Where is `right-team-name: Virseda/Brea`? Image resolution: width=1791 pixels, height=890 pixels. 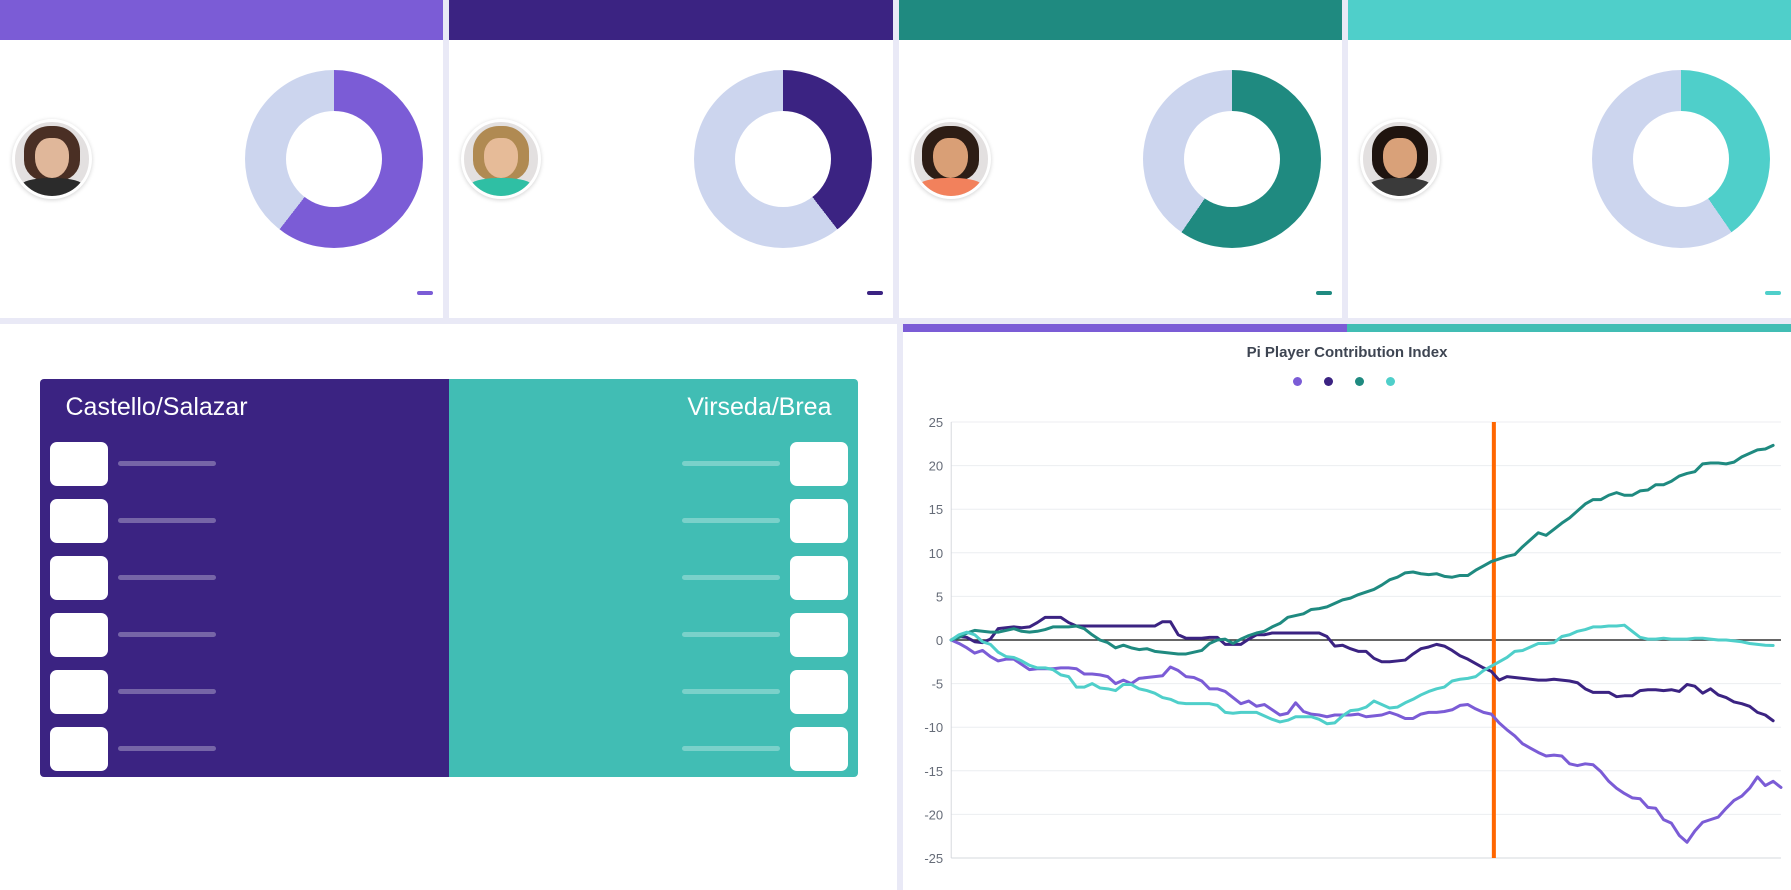
right-team-name: Virseda/Brea is located at coordinates (759, 406).